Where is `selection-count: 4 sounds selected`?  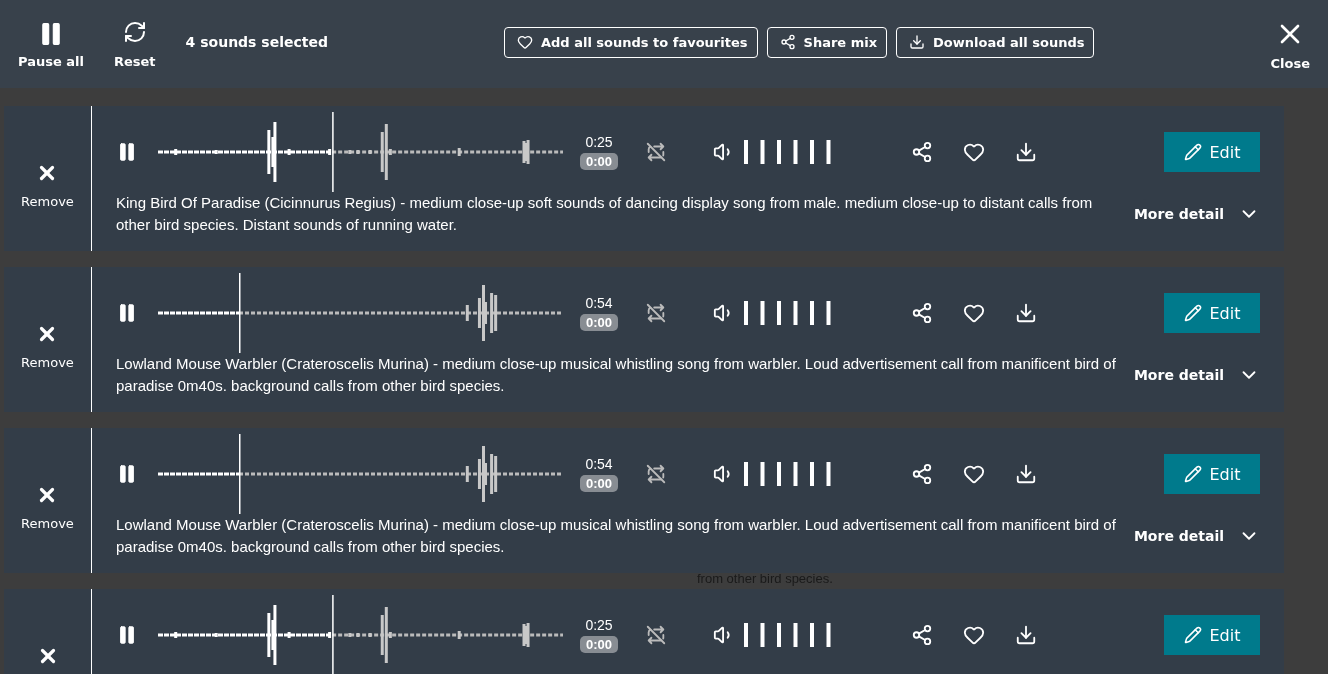 selection-count: 4 sounds selected is located at coordinates (256, 42).